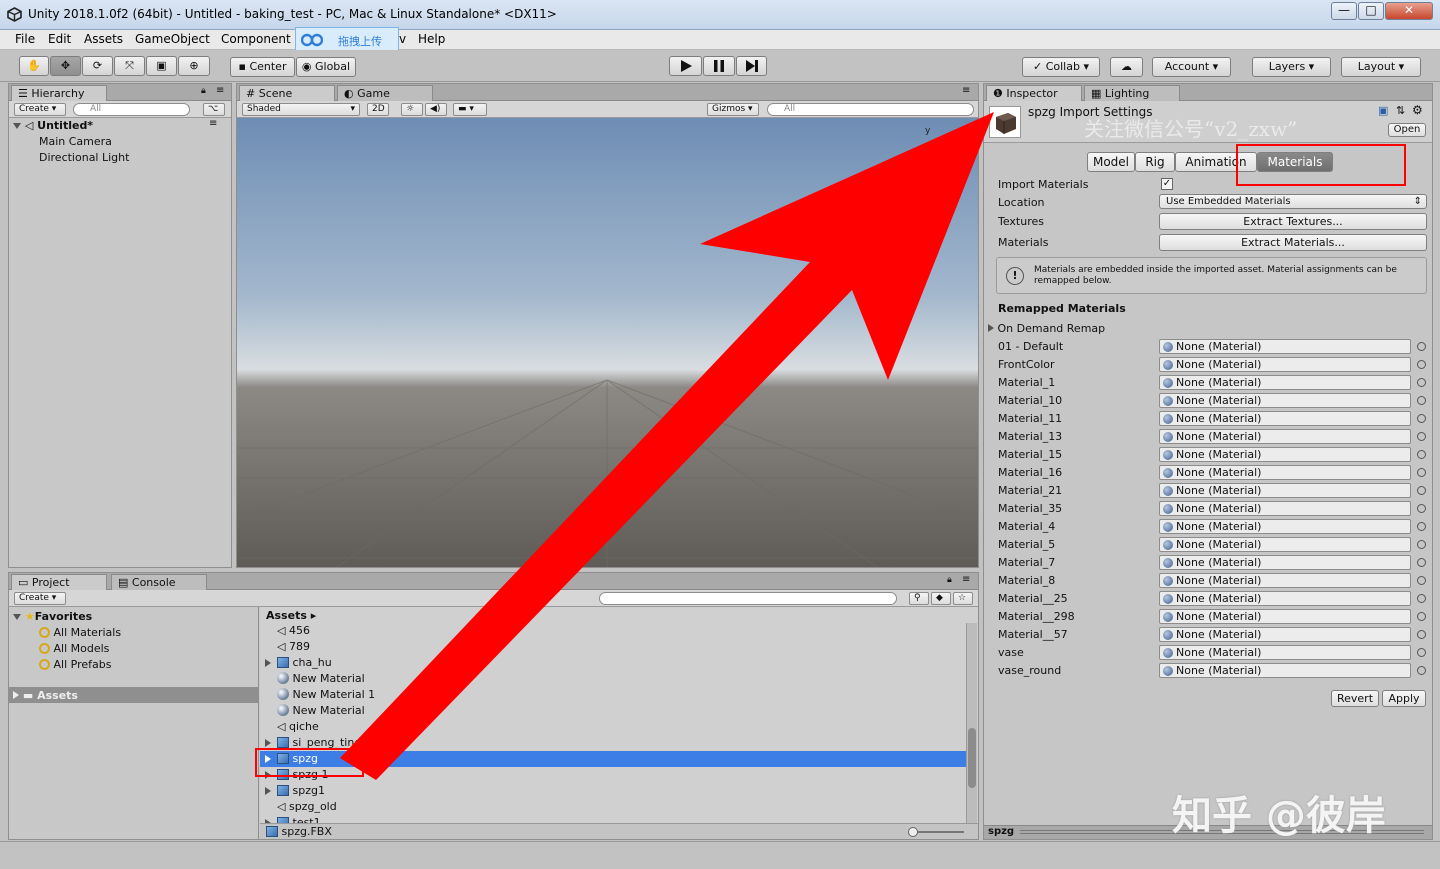  I want to click on layout-dropdown: Layout ▾, so click(1381, 67).